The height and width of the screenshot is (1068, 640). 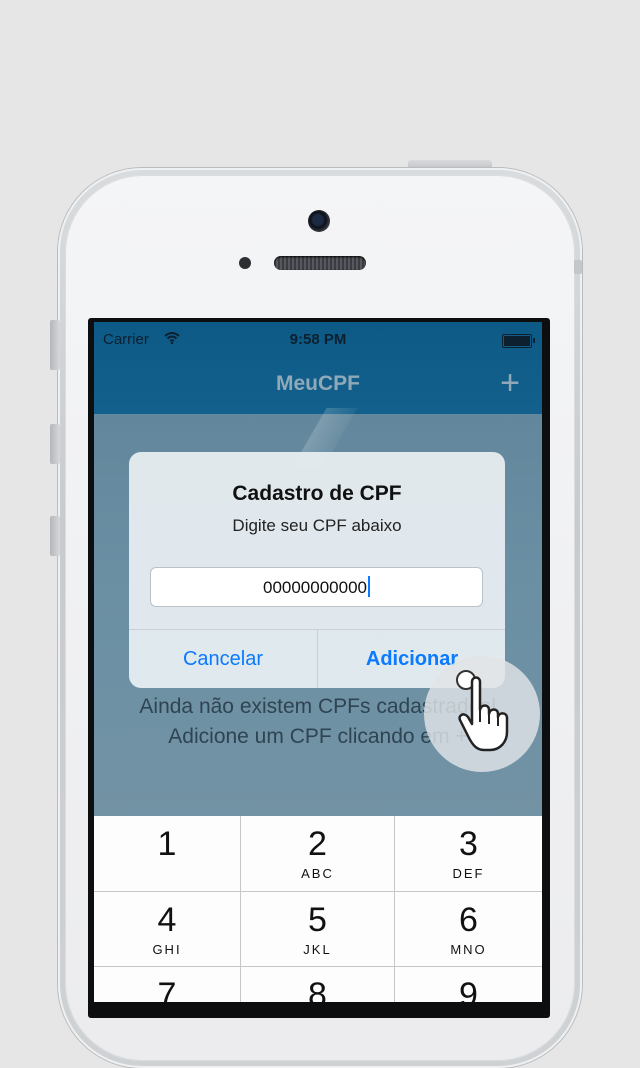 What do you see at coordinates (318, 383) in the screenshot?
I see `nav-title: MeuCPF` at bounding box center [318, 383].